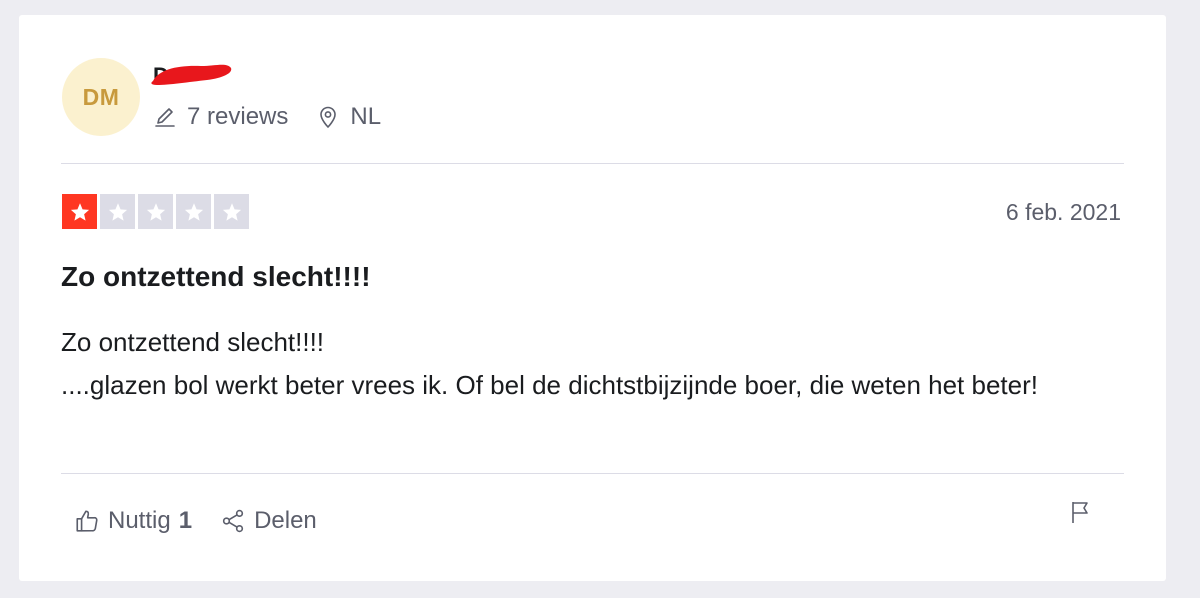 This screenshot has height=598, width=1200. I want to click on useful-button: Nuttig 1, so click(133, 521).